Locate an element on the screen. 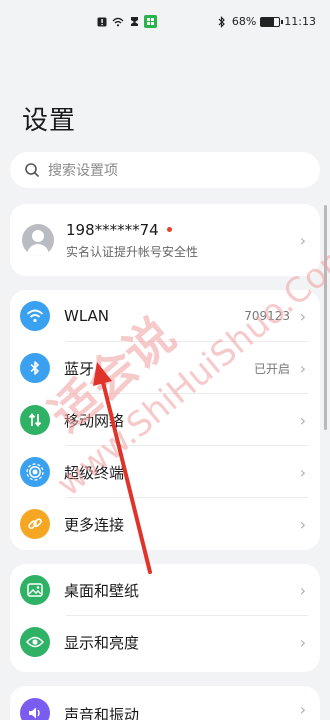 The image size is (330, 720). sim-icon is located at coordinates (134, 22).